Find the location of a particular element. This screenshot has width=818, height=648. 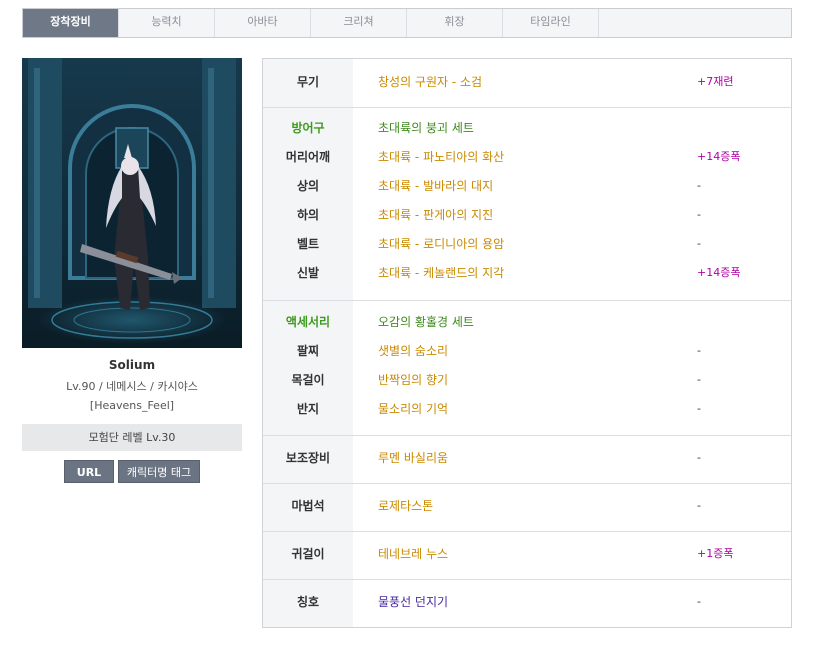

equipment-row: 신발 초대륙 - 케놀랜드의 지각 +14증폭 is located at coordinates (527, 273).